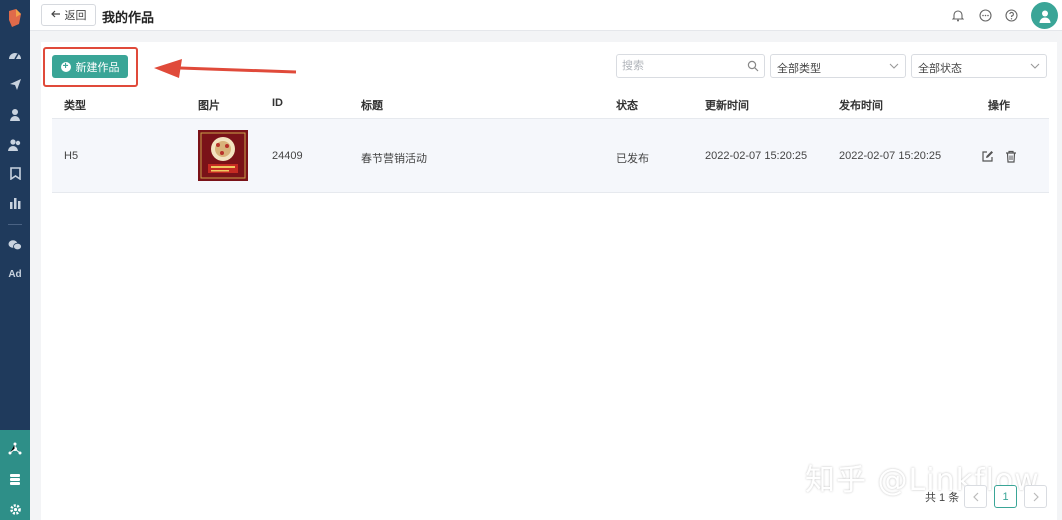 The image size is (1062, 520). Describe the element at coordinates (987, 156) in the screenshot. I see `edit-icon` at that location.